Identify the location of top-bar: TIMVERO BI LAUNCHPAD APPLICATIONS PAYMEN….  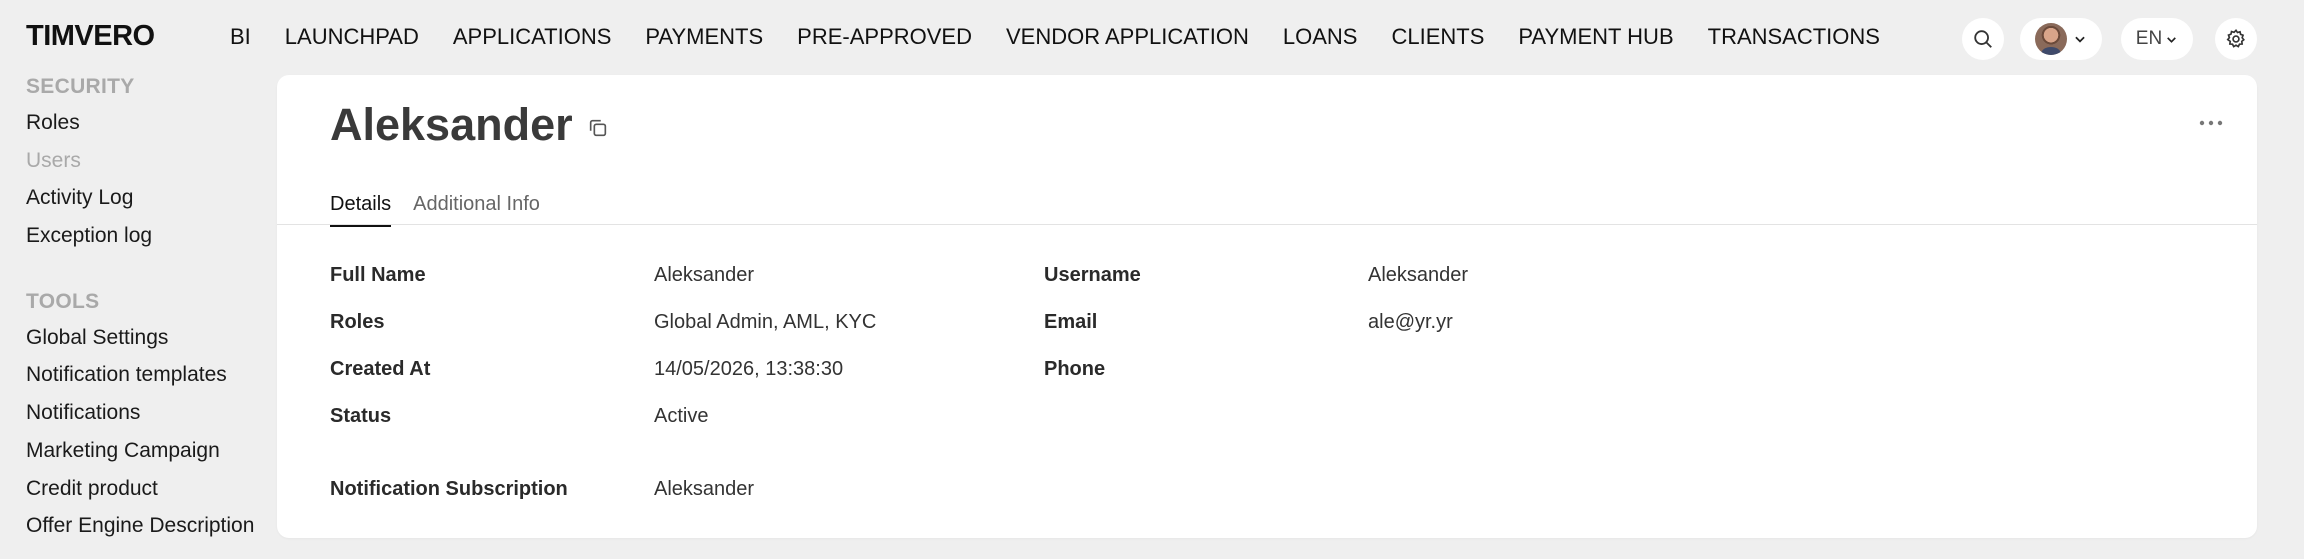
(1152, 37).